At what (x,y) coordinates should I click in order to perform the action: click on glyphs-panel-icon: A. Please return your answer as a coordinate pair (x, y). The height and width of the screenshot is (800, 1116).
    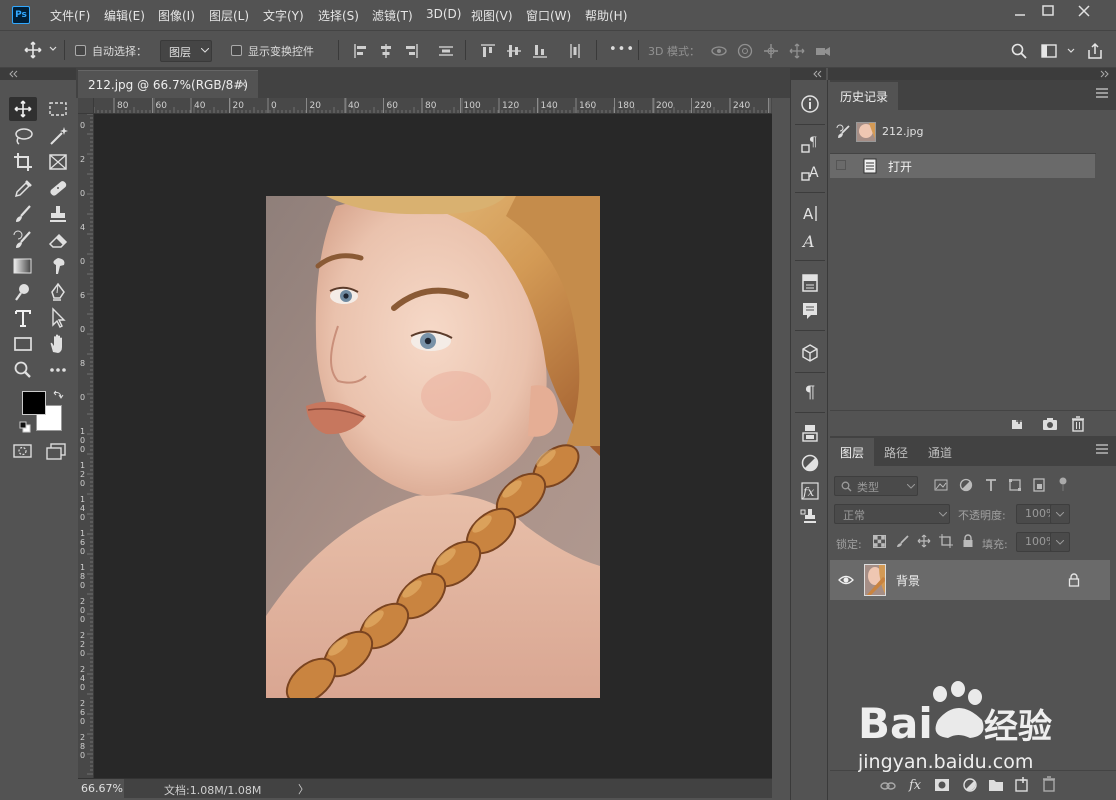
    Looking at the image, I should click on (810, 241).